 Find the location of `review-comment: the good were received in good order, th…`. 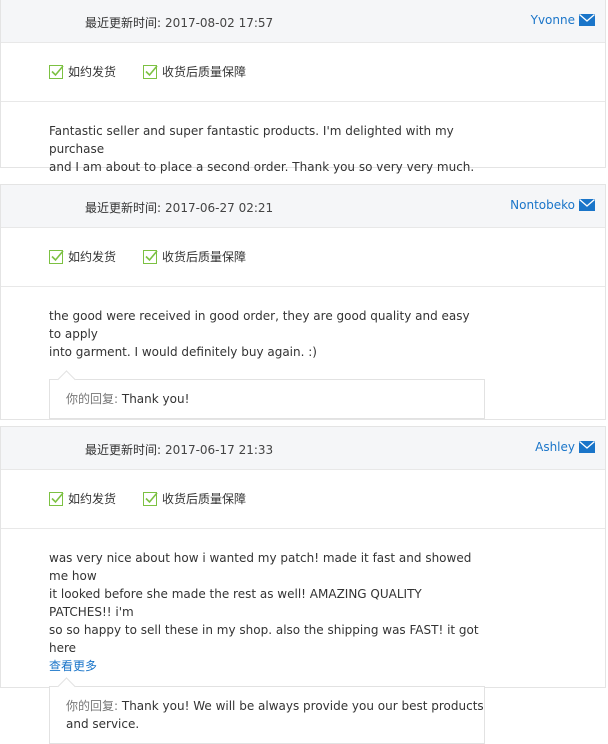

review-comment: the good were received in good order, th… is located at coordinates (259, 334).